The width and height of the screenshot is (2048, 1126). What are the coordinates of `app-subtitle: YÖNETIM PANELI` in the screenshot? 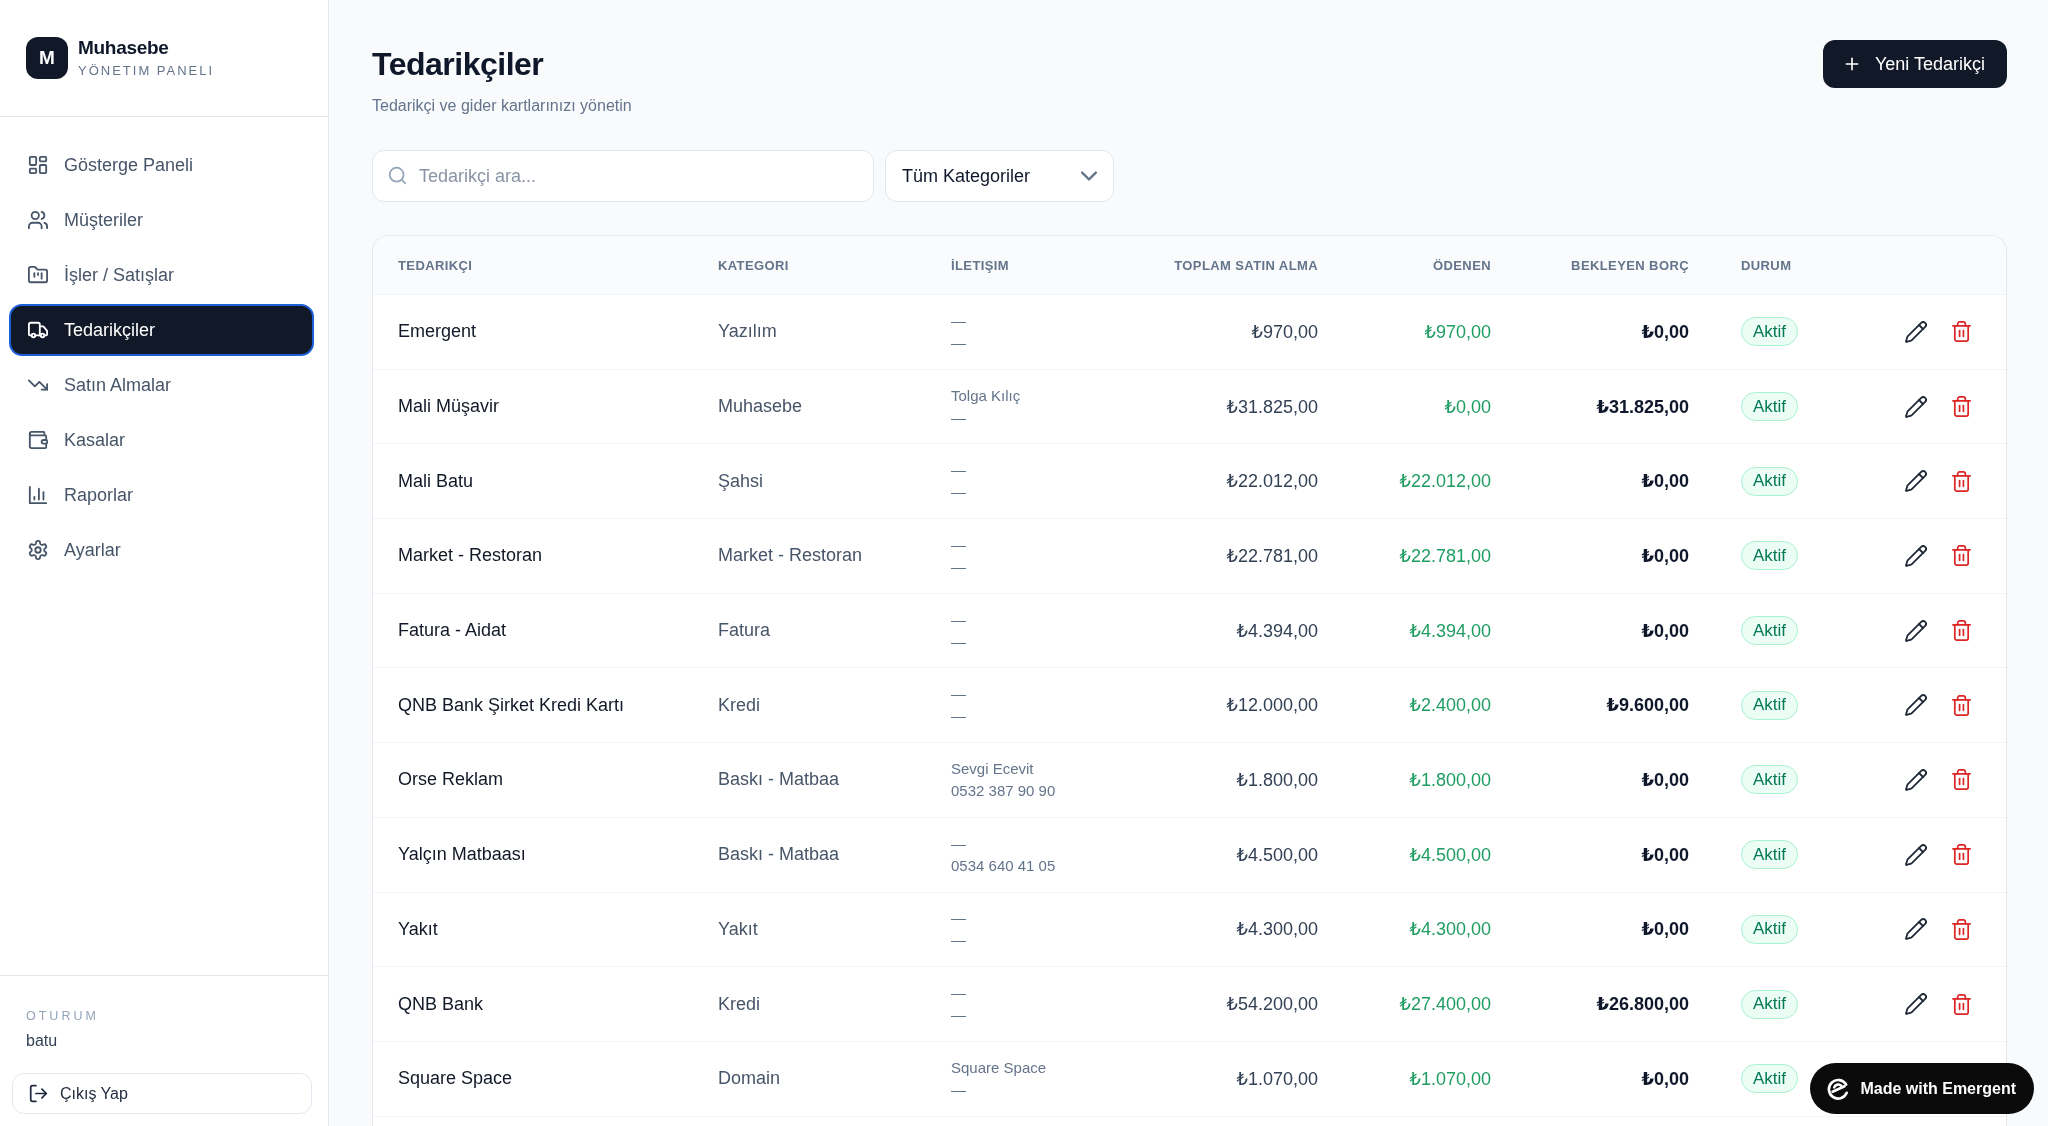 It's located at (146, 71).